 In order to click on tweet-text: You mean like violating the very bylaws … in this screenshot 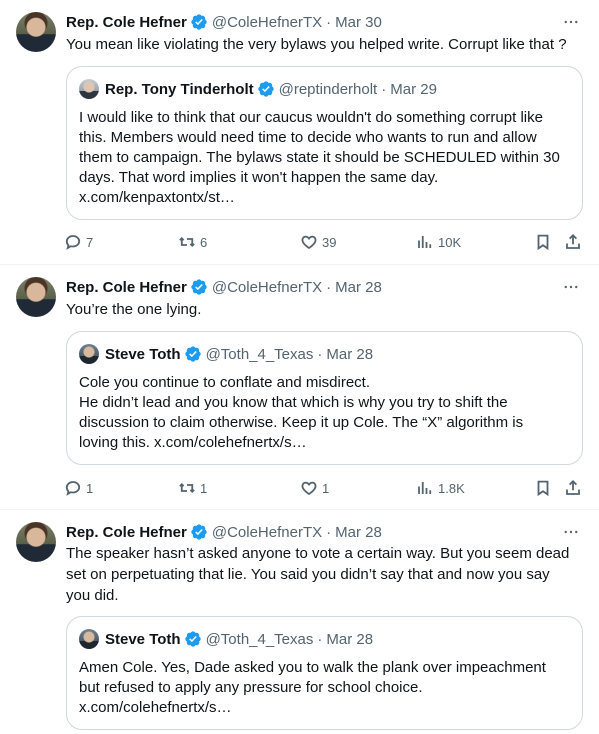, I will do `click(316, 44)`.